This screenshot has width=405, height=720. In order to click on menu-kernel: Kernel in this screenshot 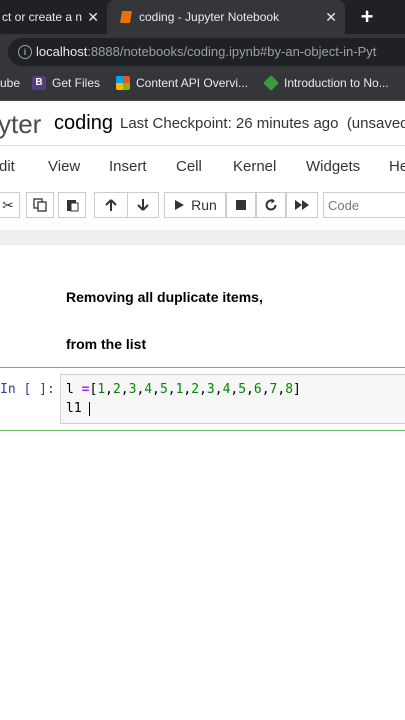, I will do `click(254, 166)`.